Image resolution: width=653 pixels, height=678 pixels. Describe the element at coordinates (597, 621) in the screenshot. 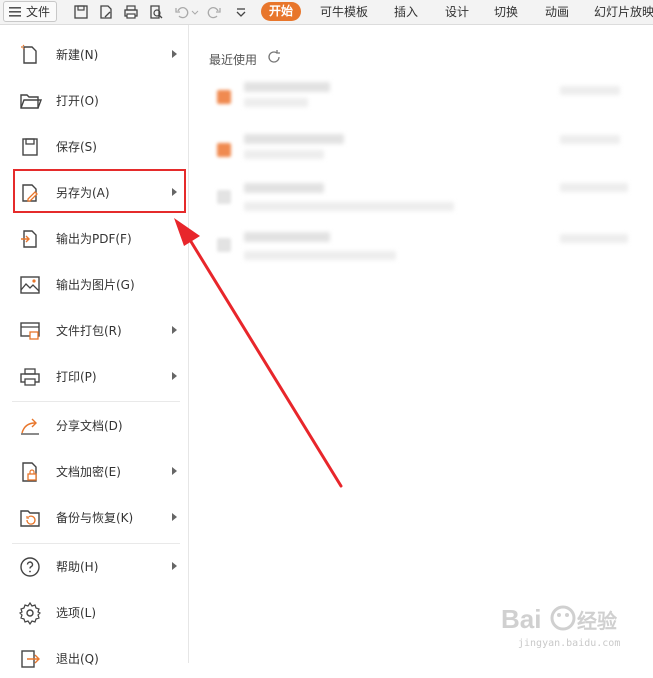

I see `svg-text: 经验` at that location.